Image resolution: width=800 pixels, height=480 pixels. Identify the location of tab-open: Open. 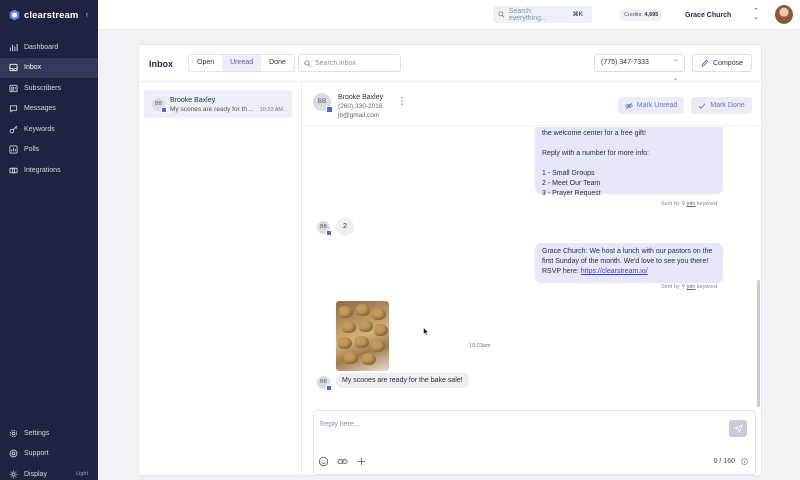
(205, 63).